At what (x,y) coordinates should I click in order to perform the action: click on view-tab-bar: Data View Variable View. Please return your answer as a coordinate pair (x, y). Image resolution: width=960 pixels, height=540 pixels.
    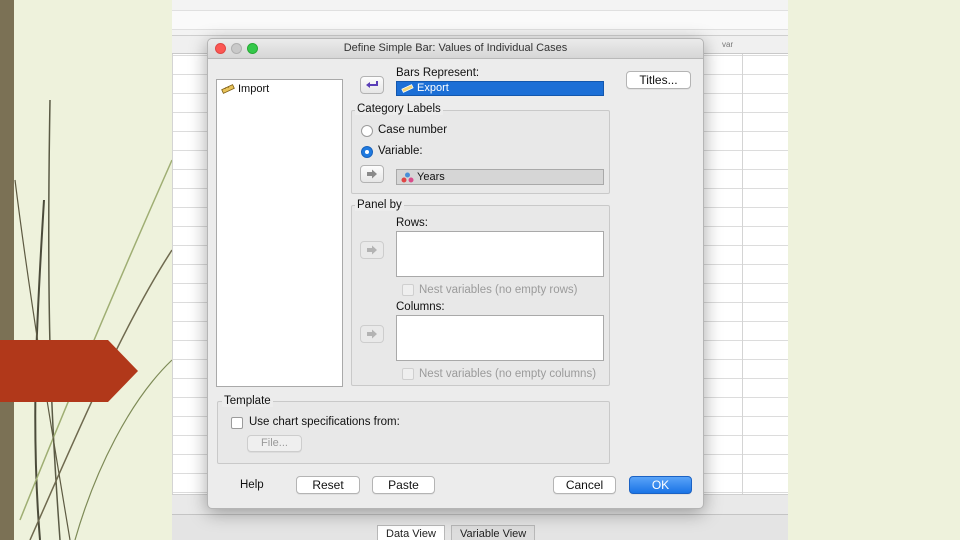
    Looking at the image, I should click on (480, 527).